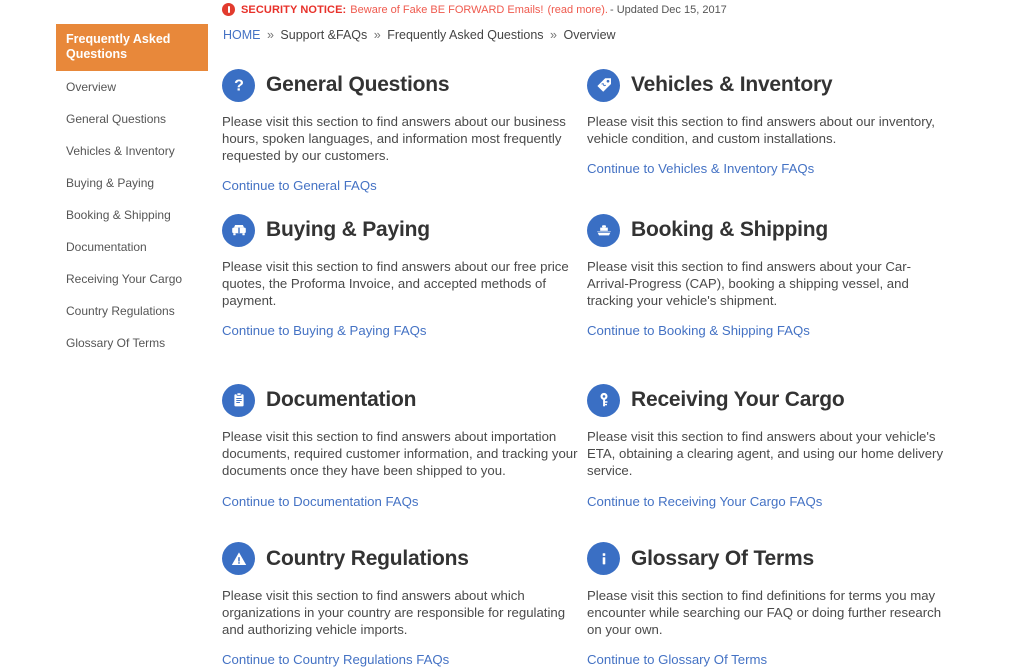 Image resolution: width=1024 pixels, height=668 pixels. I want to click on sidebar-item-general-questions: General Questions, so click(132, 119).